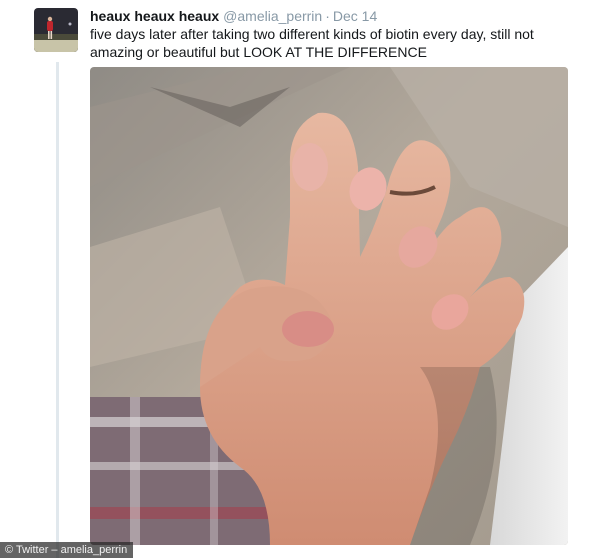 This screenshot has height=558, width=600. Describe the element at coordinates (154, 16) in the screenshot. I see `display-name: heaux heaux heaux` at that location.